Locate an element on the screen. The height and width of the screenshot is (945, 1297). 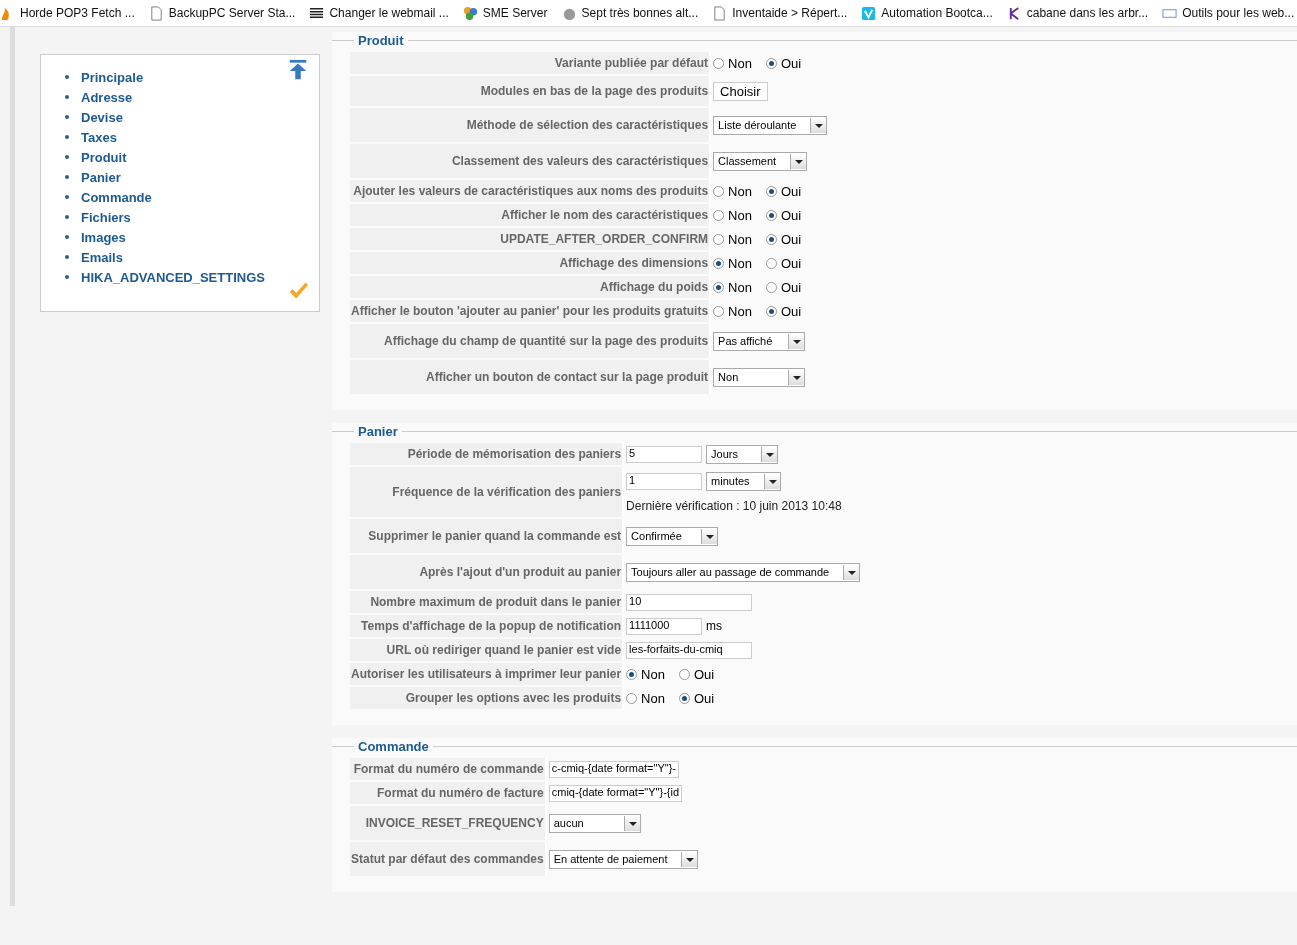
field-label: Supprimer le panier quand la commande est is located at coordinates (487, 536).